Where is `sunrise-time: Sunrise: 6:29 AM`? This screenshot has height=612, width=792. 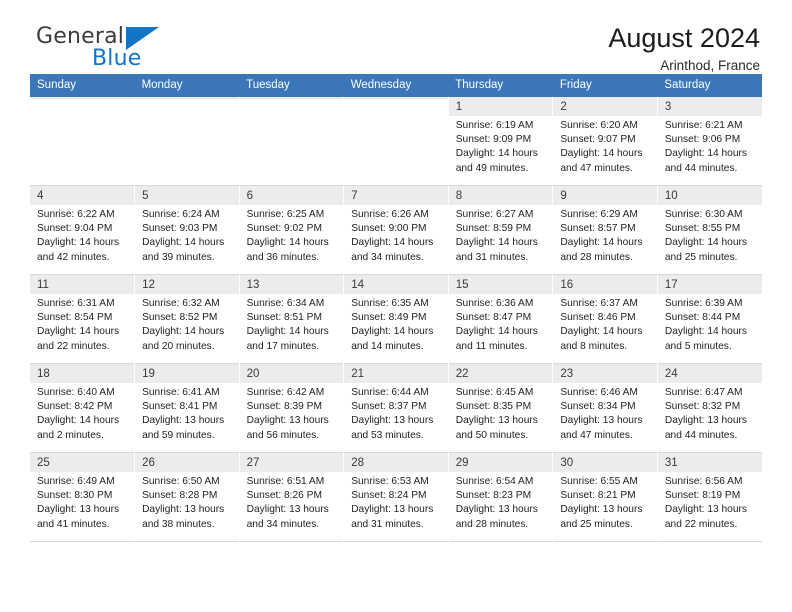
sunrise-time: Sunrise: 6:29 AM is located at coordinates (599, 214).